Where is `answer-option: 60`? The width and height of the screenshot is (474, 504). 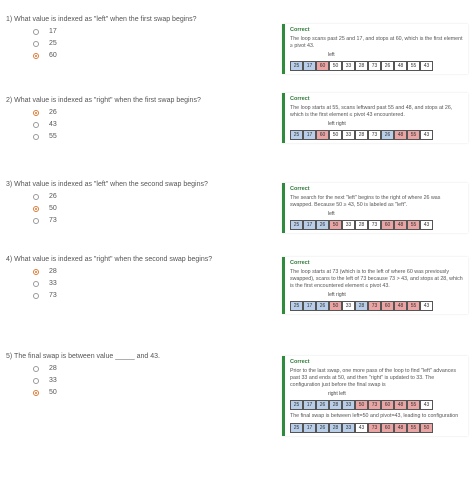
answer-option: 60 is located at coordinates (115, 55).